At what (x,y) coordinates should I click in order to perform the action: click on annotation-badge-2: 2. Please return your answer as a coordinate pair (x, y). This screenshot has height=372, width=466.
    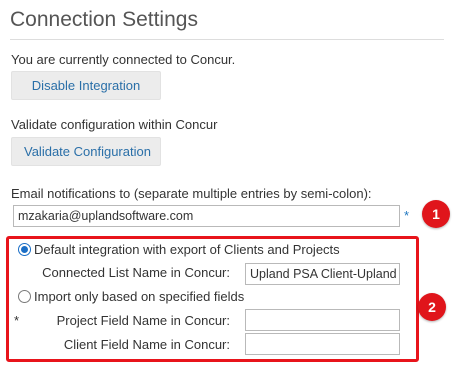
    Looking at the image, I should click on (432, 307).